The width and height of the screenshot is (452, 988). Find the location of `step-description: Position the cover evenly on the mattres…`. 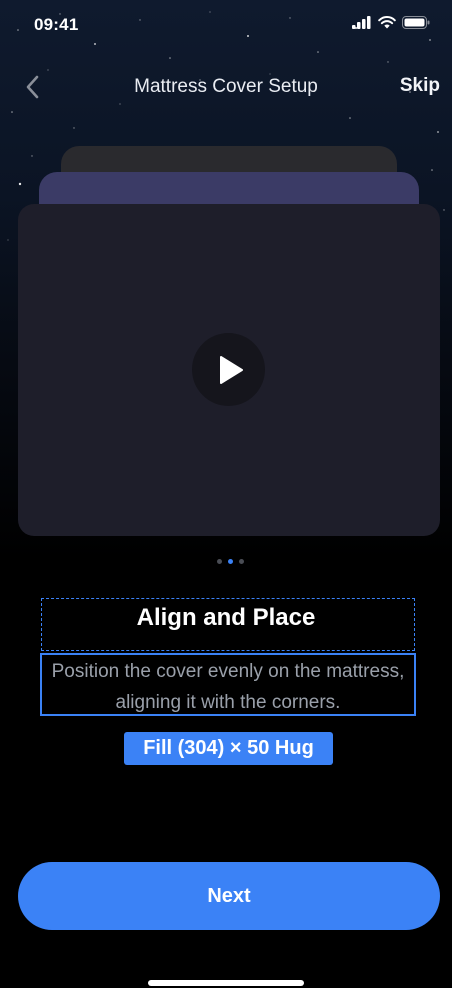

step-description: Position the cover evenly on the mattres… is located at coordinates (228, 687).